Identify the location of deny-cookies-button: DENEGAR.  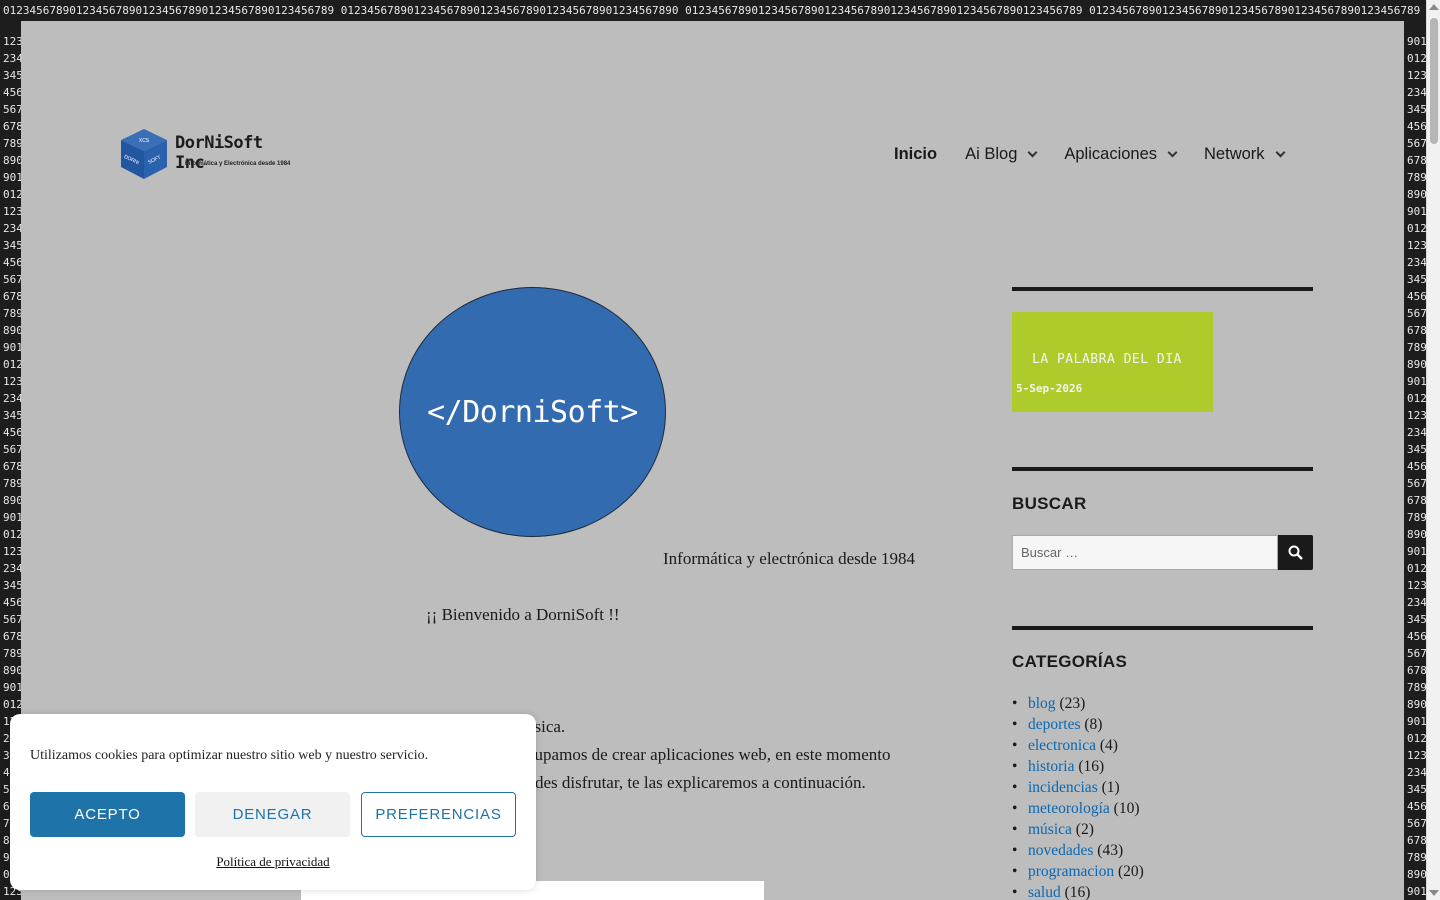
(272, 814).